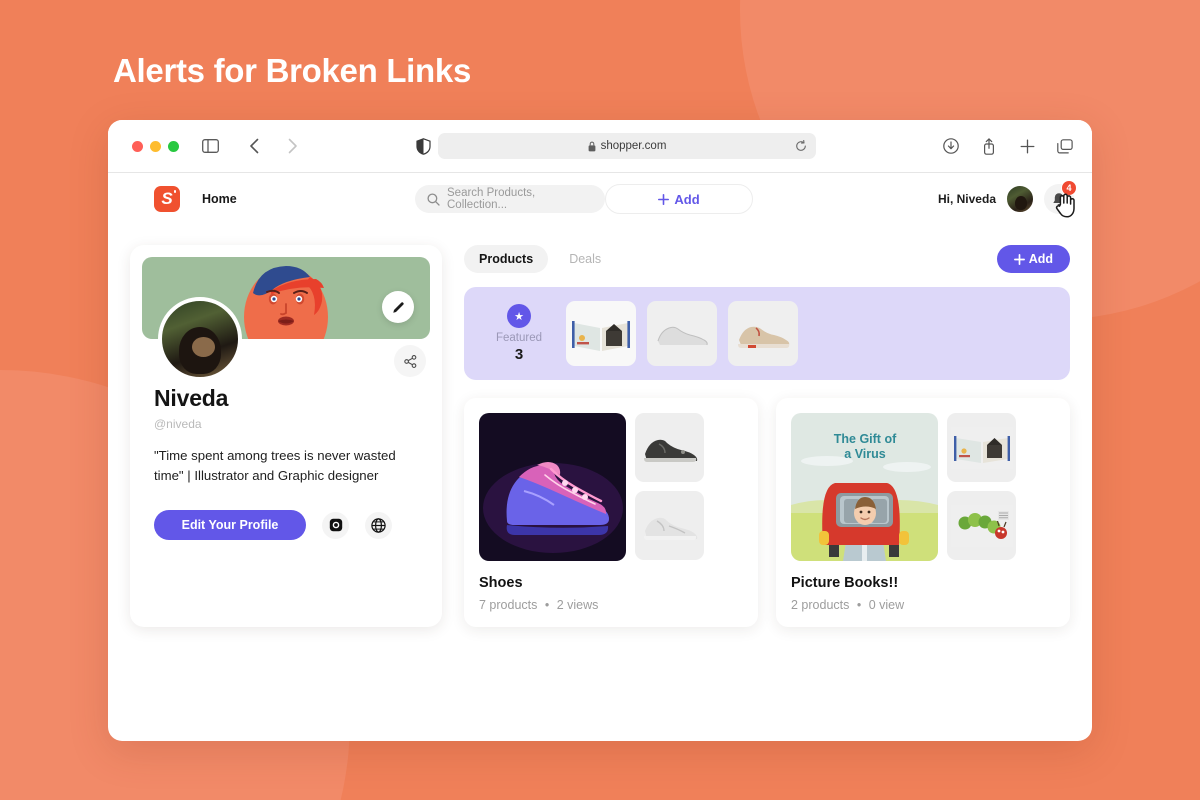  What do you see at coordinates (767, 259) in the screenshot?
I see `tabs: Products Deals Add` at bounding box center [767, 259].